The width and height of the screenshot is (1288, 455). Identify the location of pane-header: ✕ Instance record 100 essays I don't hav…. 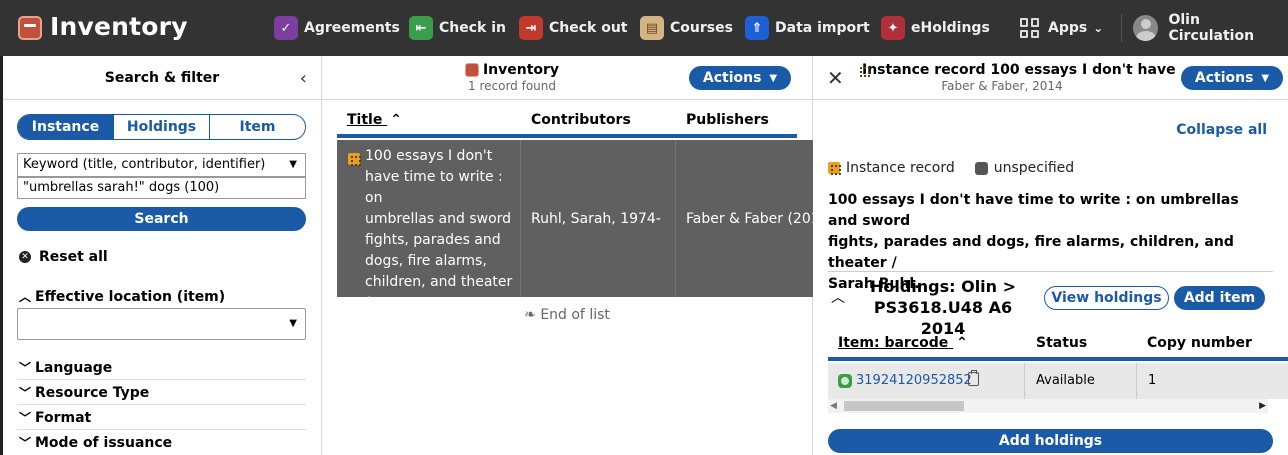
(1050, 78).